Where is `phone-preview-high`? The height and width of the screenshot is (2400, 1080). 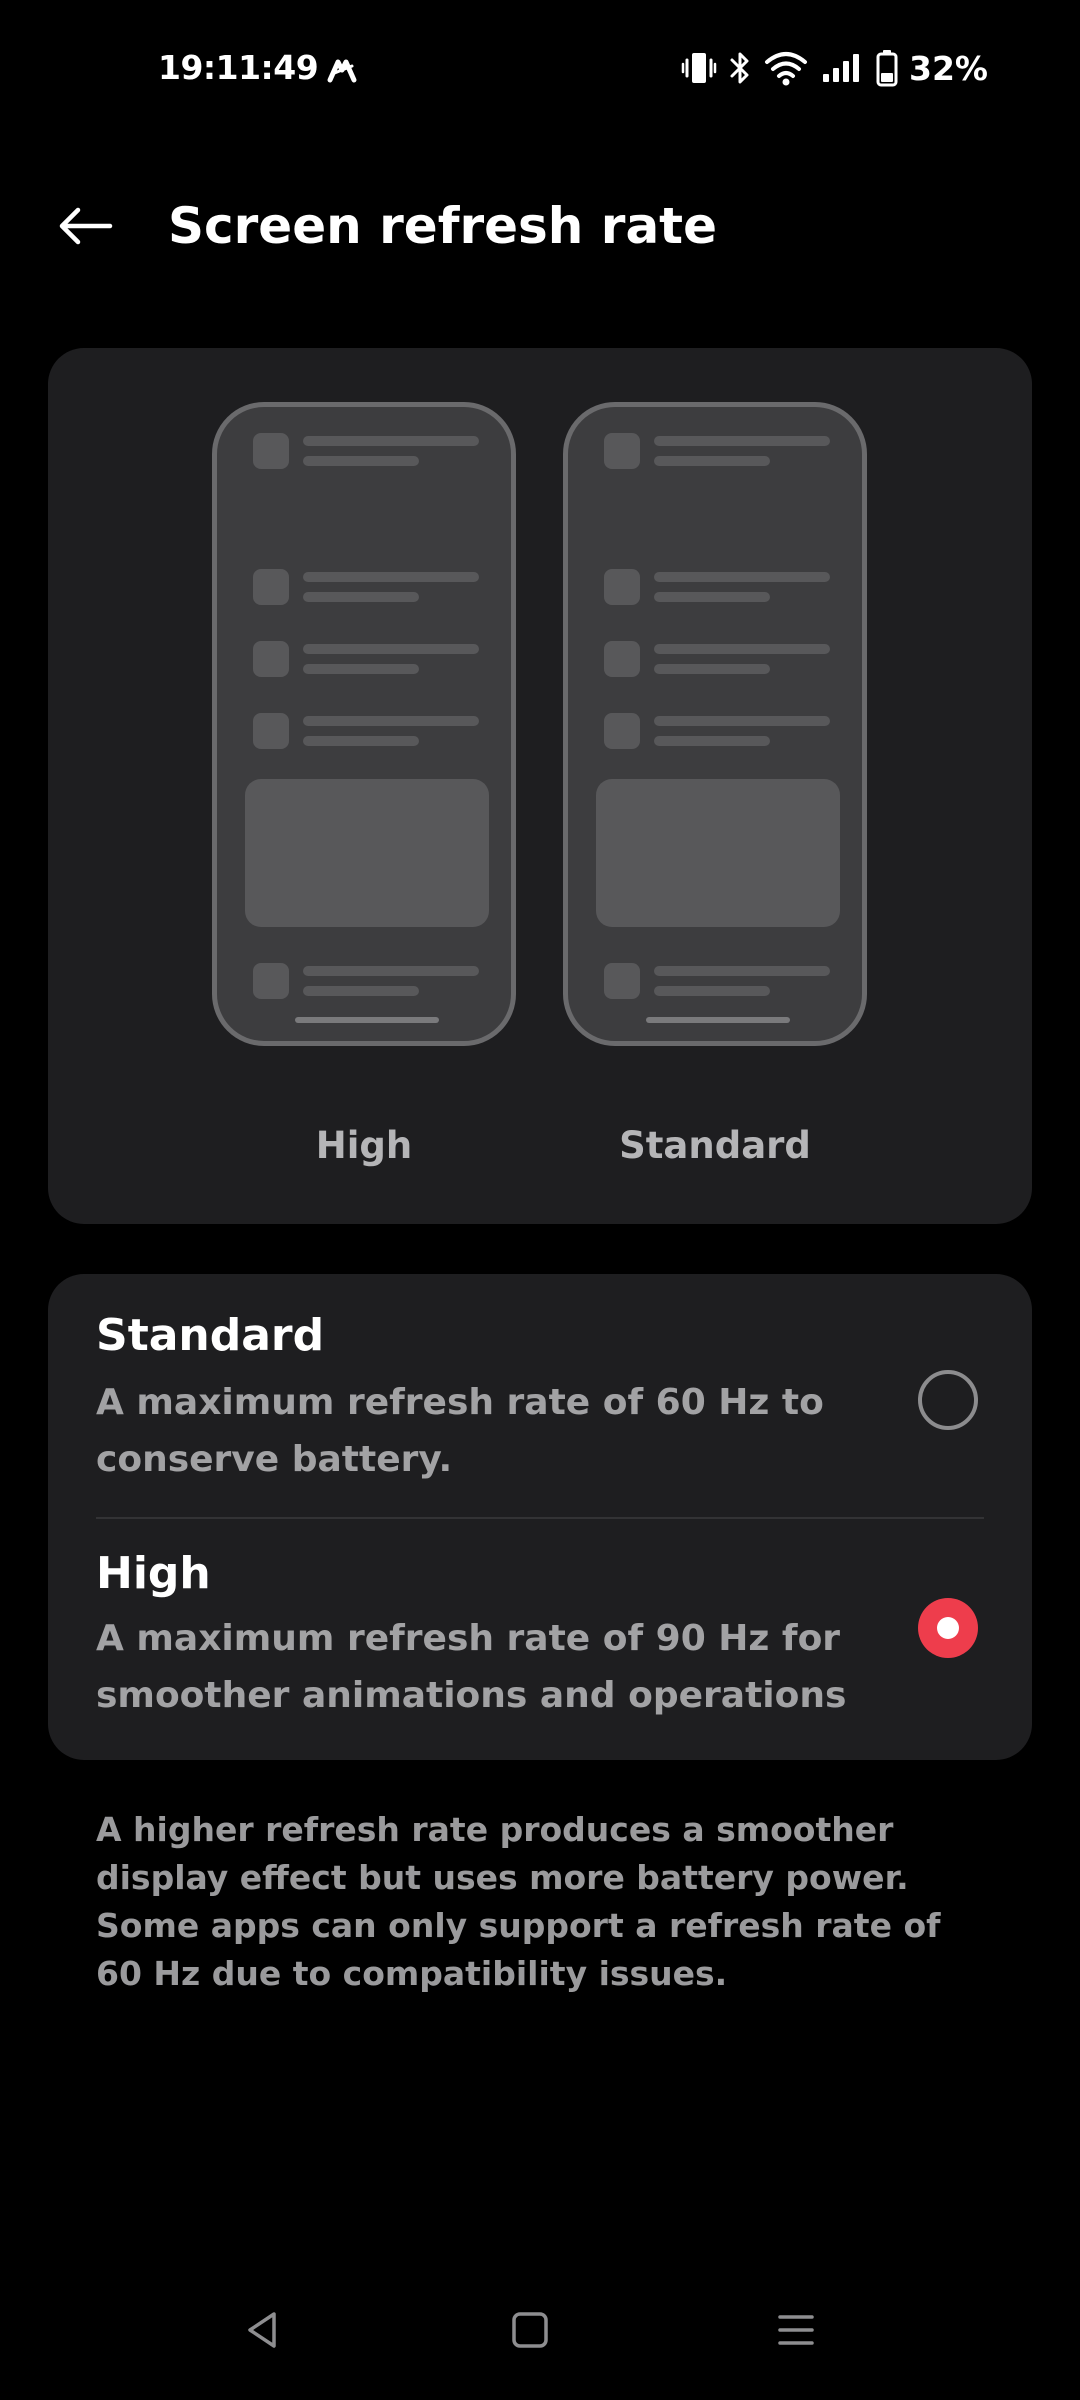 phone-preview-high is located at coordinates (364, 724).